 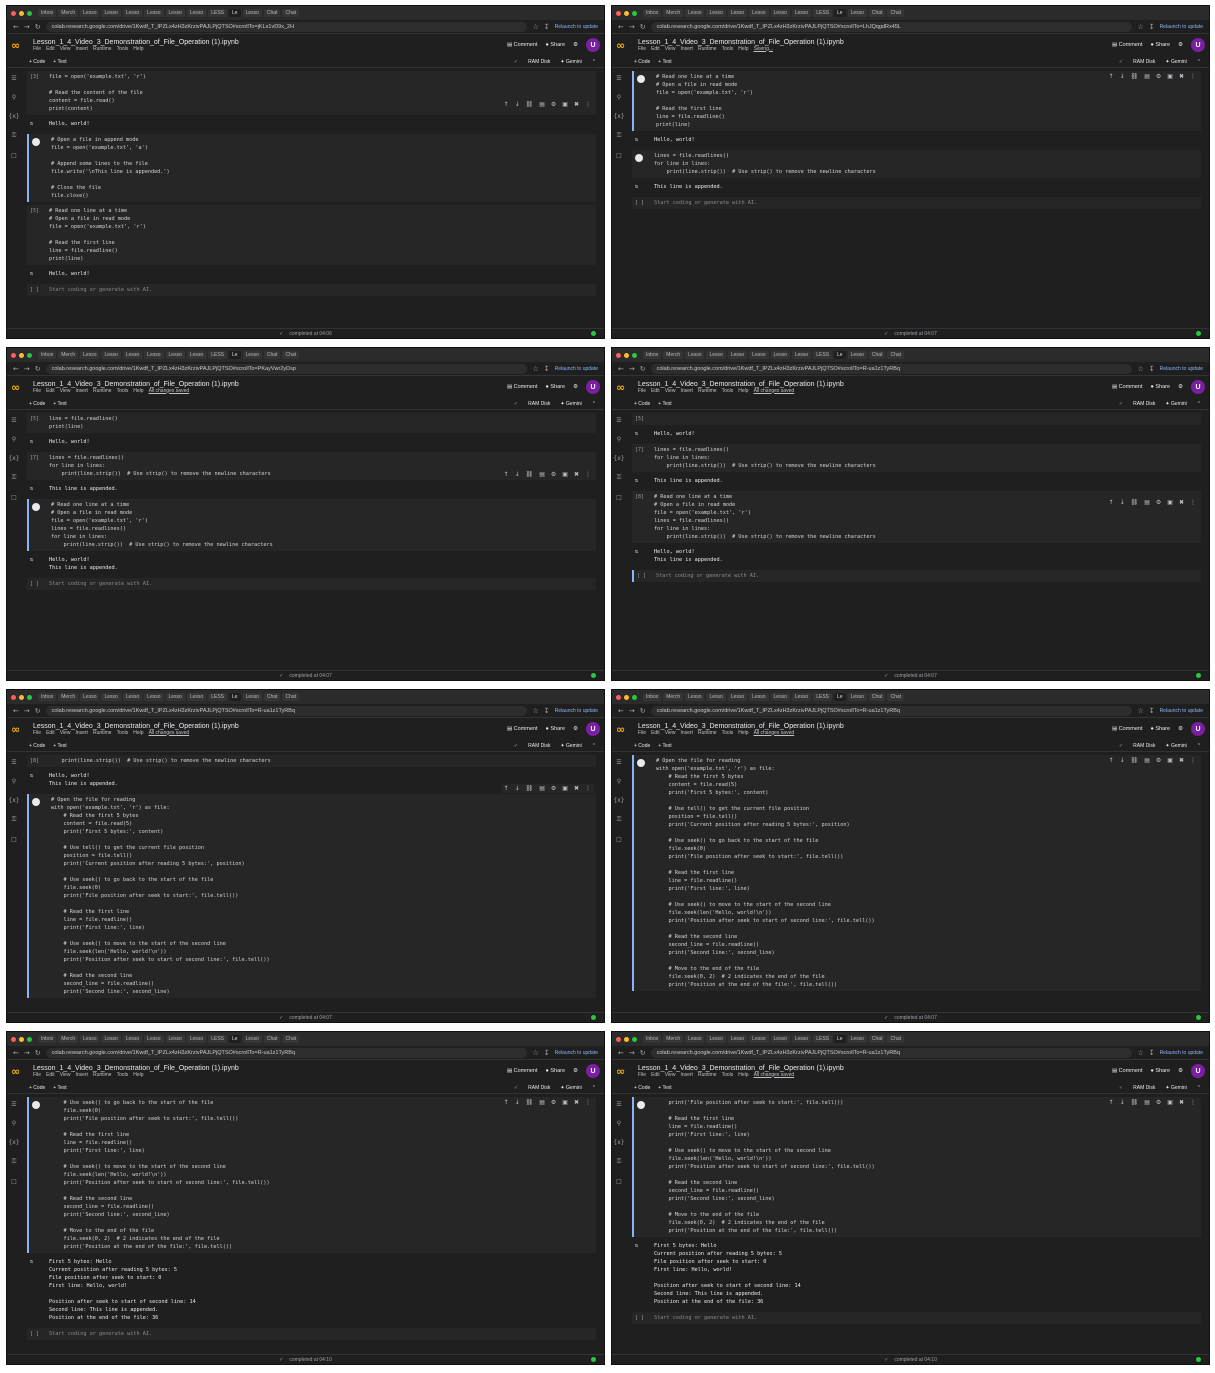 I want to click on comment-icon: ▤, so click(x=542, y=1102).